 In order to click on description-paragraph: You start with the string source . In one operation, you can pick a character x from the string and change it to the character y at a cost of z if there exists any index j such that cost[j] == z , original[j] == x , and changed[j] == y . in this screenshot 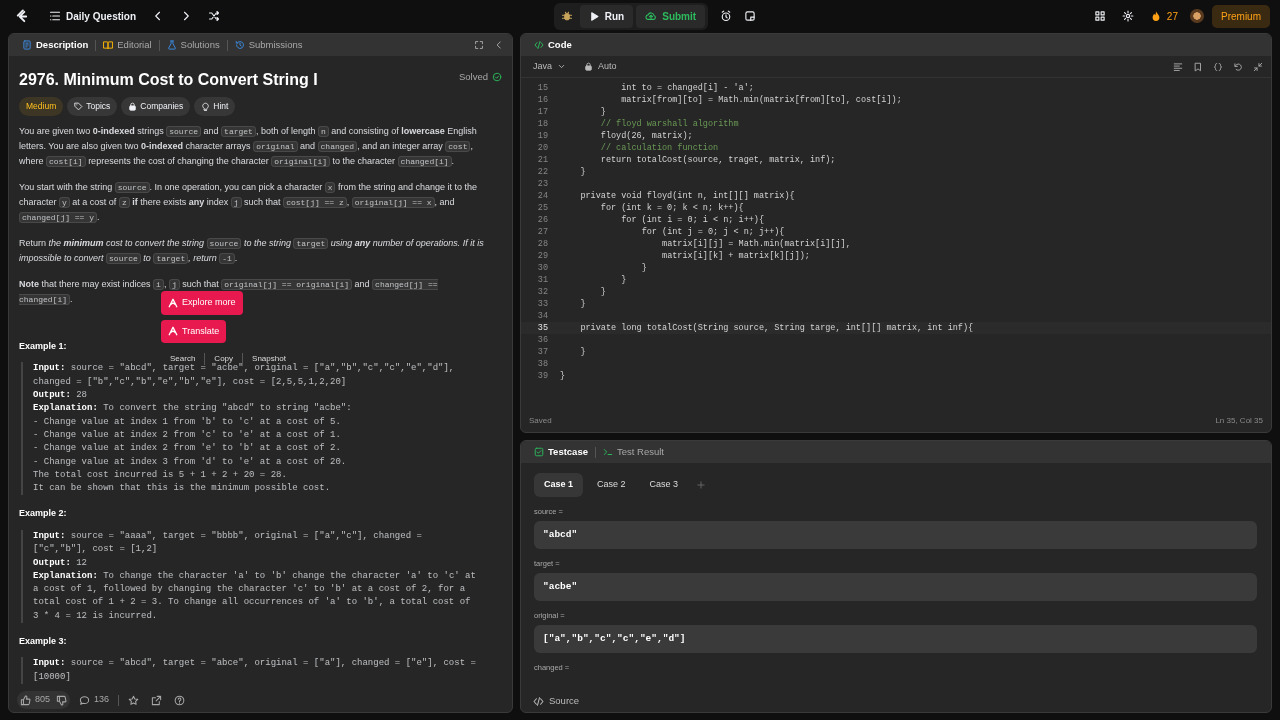, I will do `click(249, 202)`.